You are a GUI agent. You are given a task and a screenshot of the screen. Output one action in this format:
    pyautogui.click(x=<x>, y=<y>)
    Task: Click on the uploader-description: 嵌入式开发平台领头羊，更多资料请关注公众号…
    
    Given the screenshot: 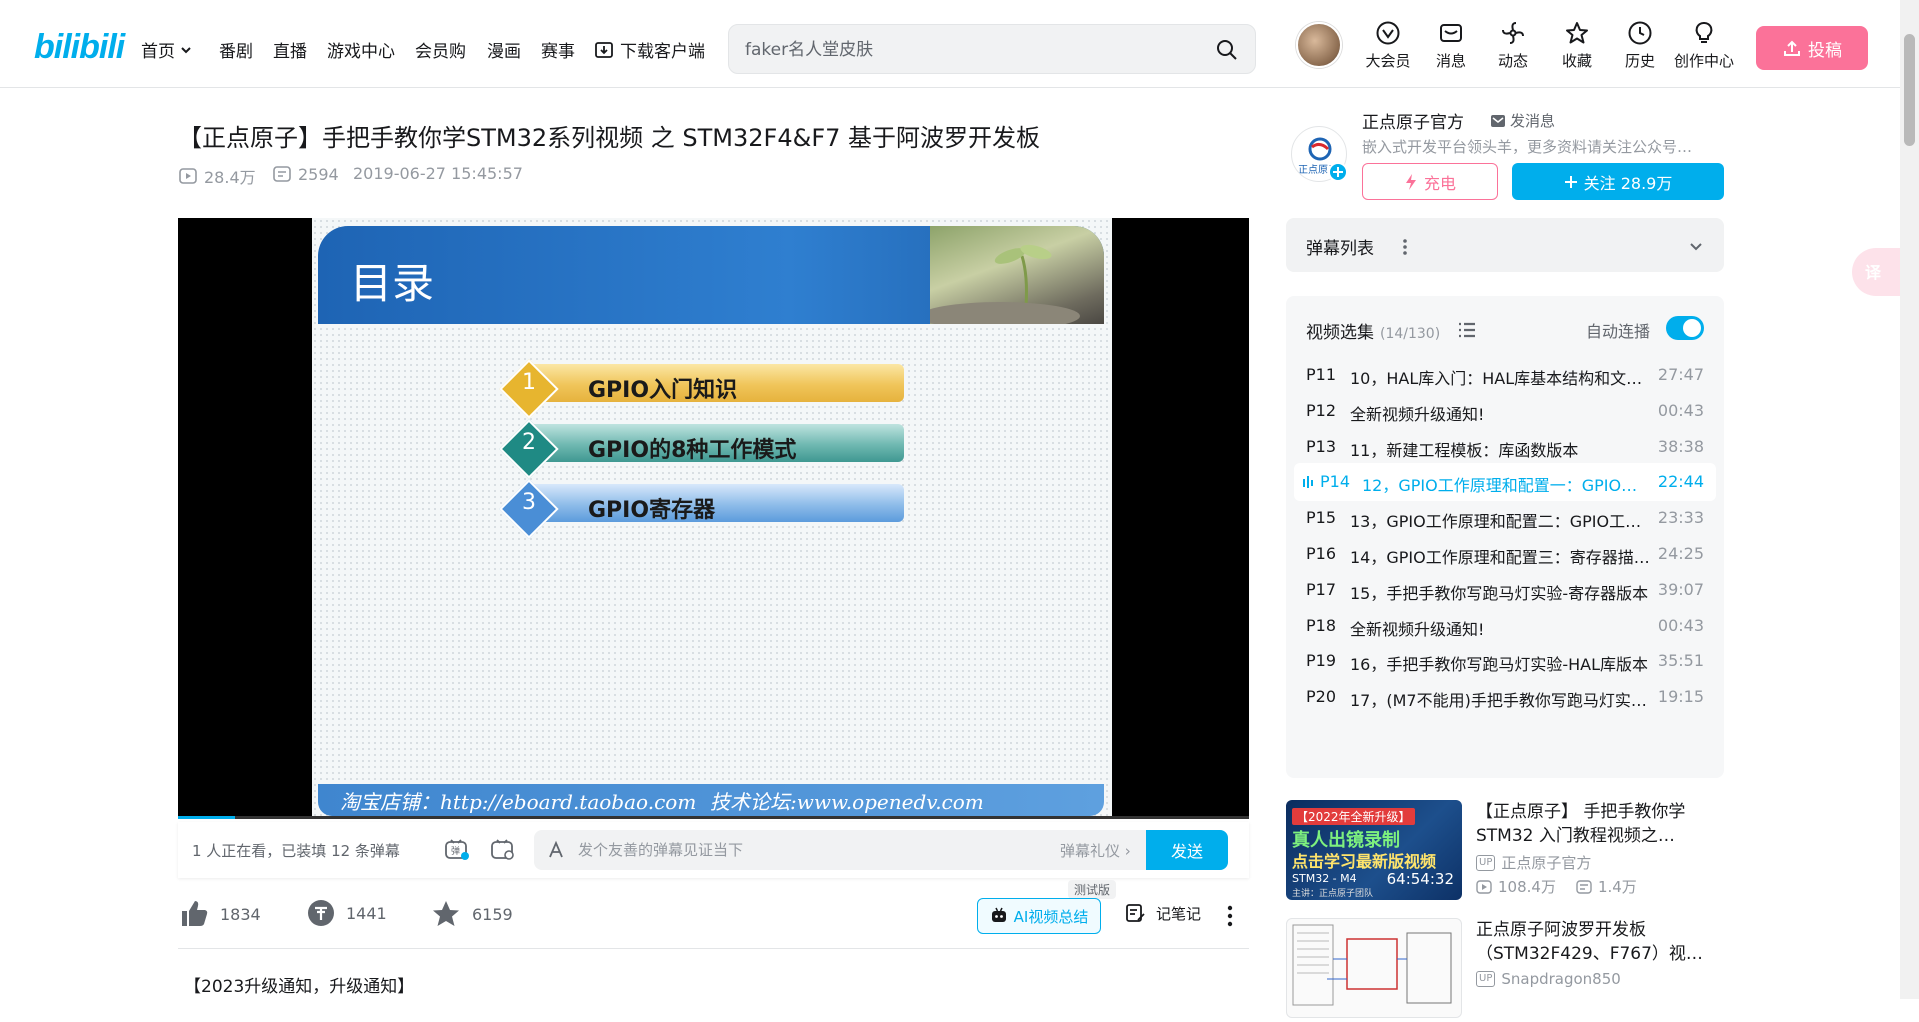 What is the action you would take?
    pyautogui.click(x=1527, y=147)
    